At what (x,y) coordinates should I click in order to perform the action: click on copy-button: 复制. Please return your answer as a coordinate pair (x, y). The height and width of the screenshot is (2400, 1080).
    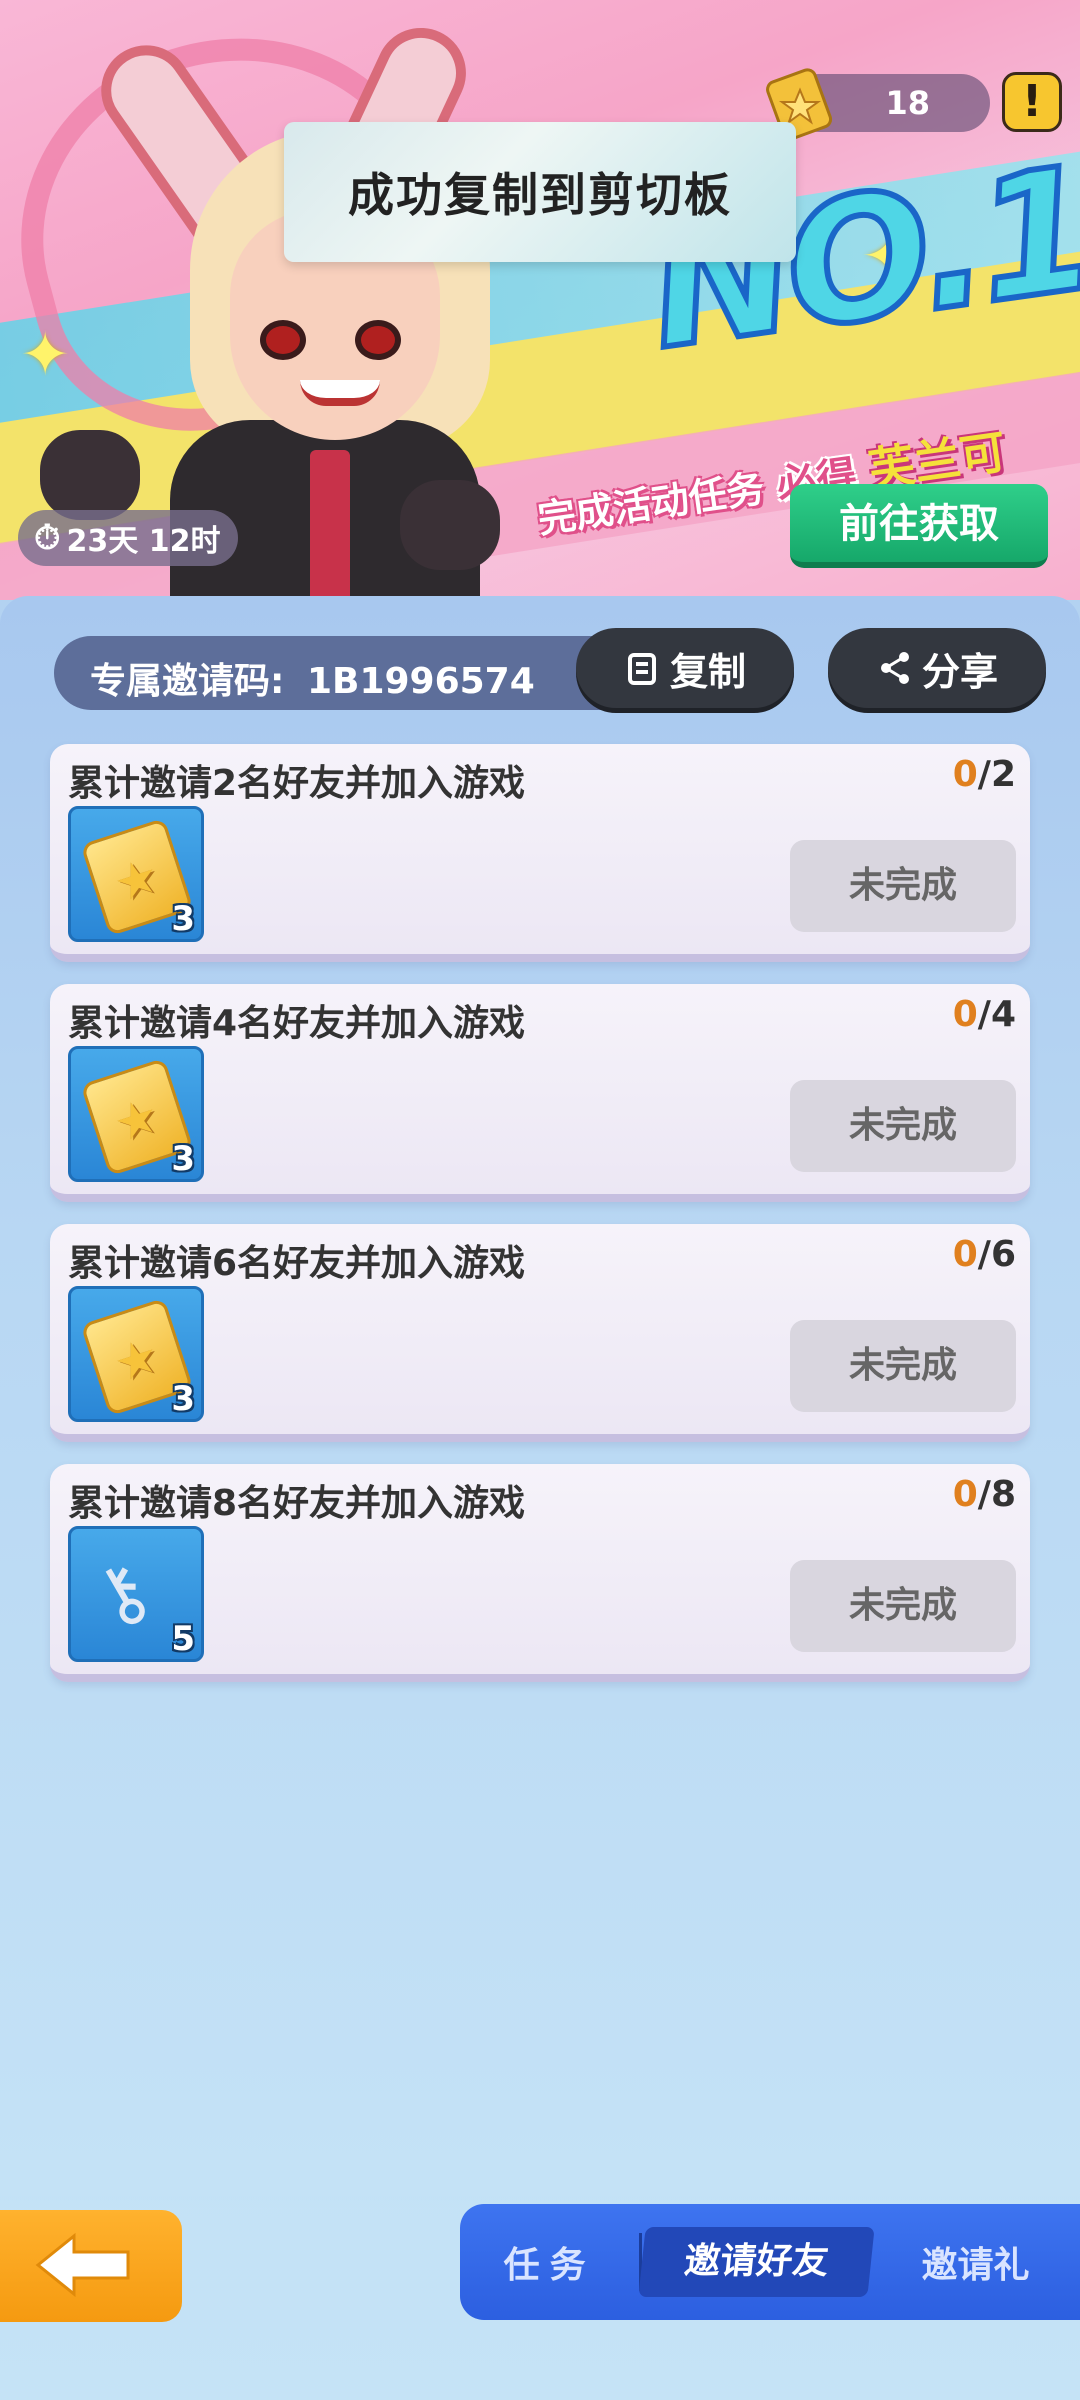
    Looking at the image, I should click on (685, 668).